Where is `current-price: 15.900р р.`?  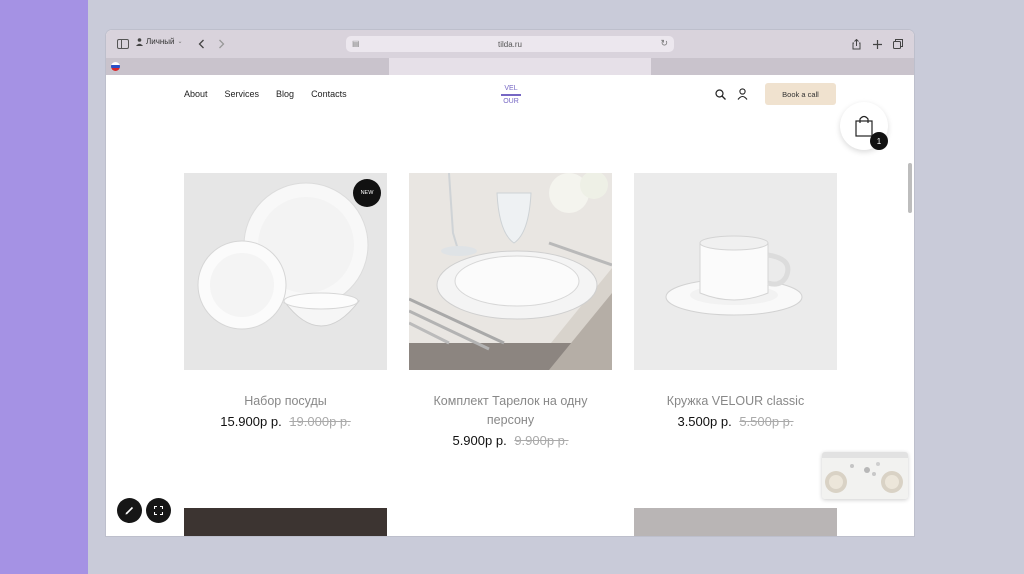 current-price: 15.900р р. is located at coordinates (251, 421).